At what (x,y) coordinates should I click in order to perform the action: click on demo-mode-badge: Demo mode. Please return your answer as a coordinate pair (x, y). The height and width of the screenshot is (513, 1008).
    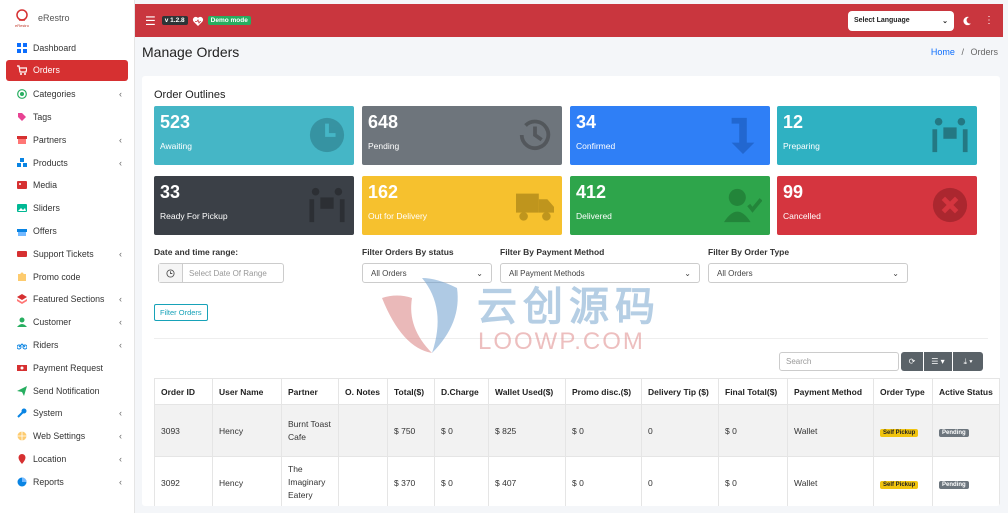
    Looking at the image, I should click on (229, 20).